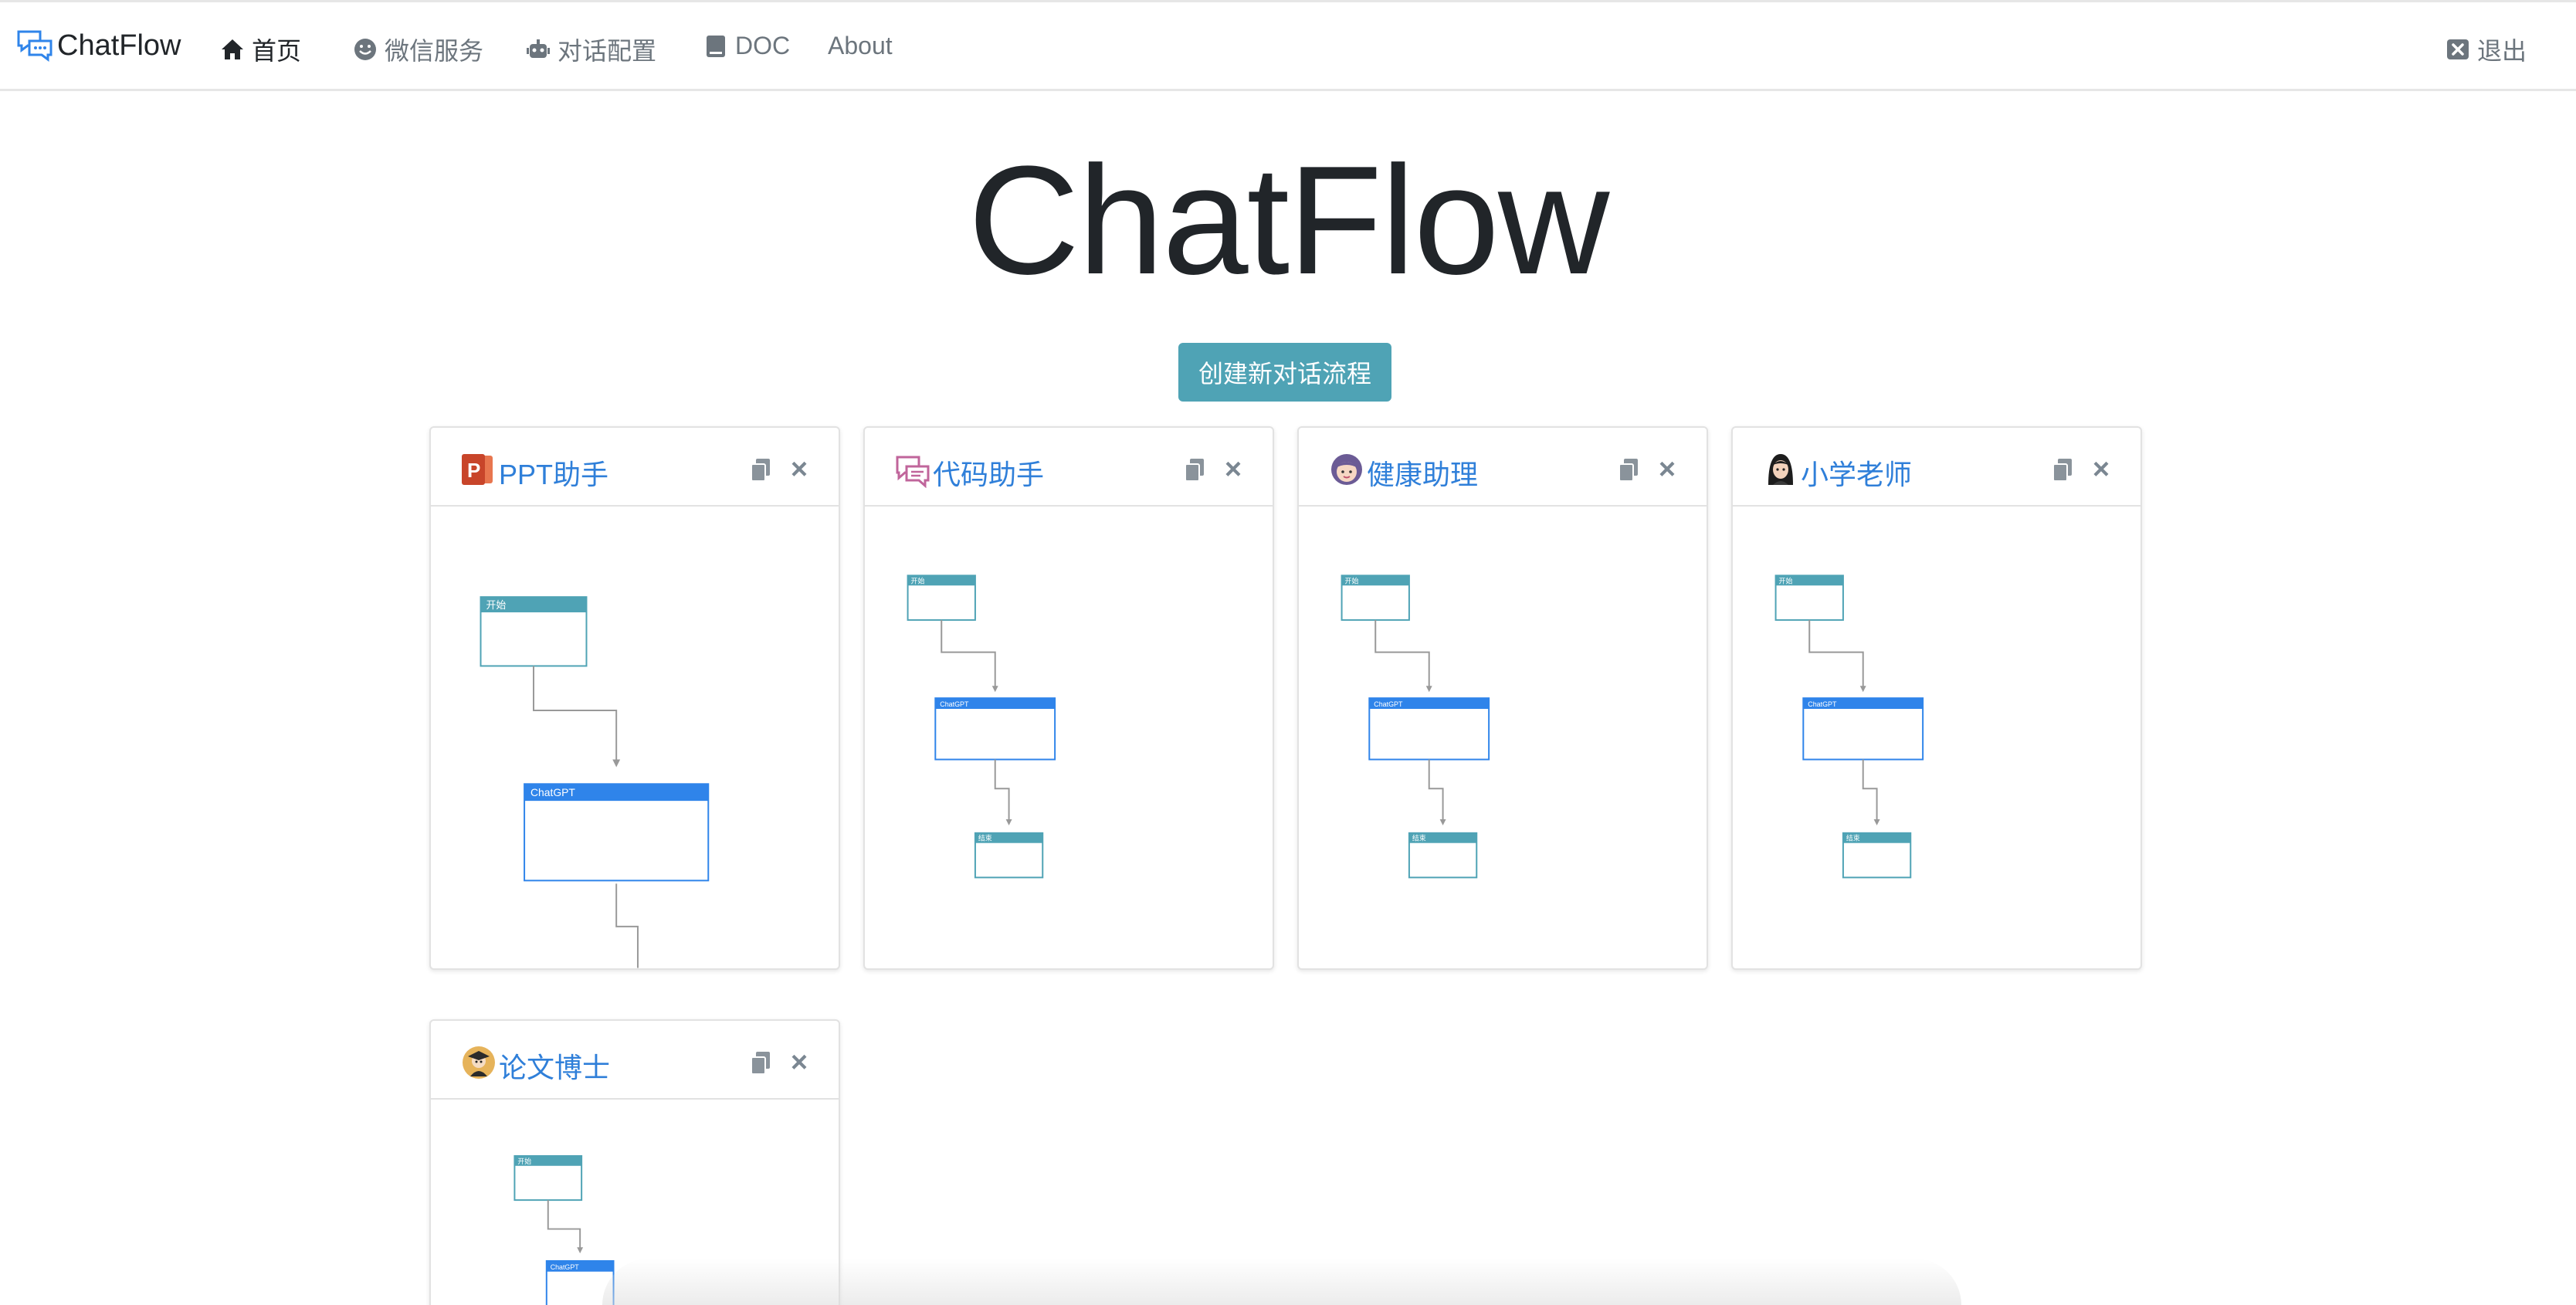 This screenshot has height=1305, width=2576. I want to click on girl-avatar-icon, so click(1346, 469).